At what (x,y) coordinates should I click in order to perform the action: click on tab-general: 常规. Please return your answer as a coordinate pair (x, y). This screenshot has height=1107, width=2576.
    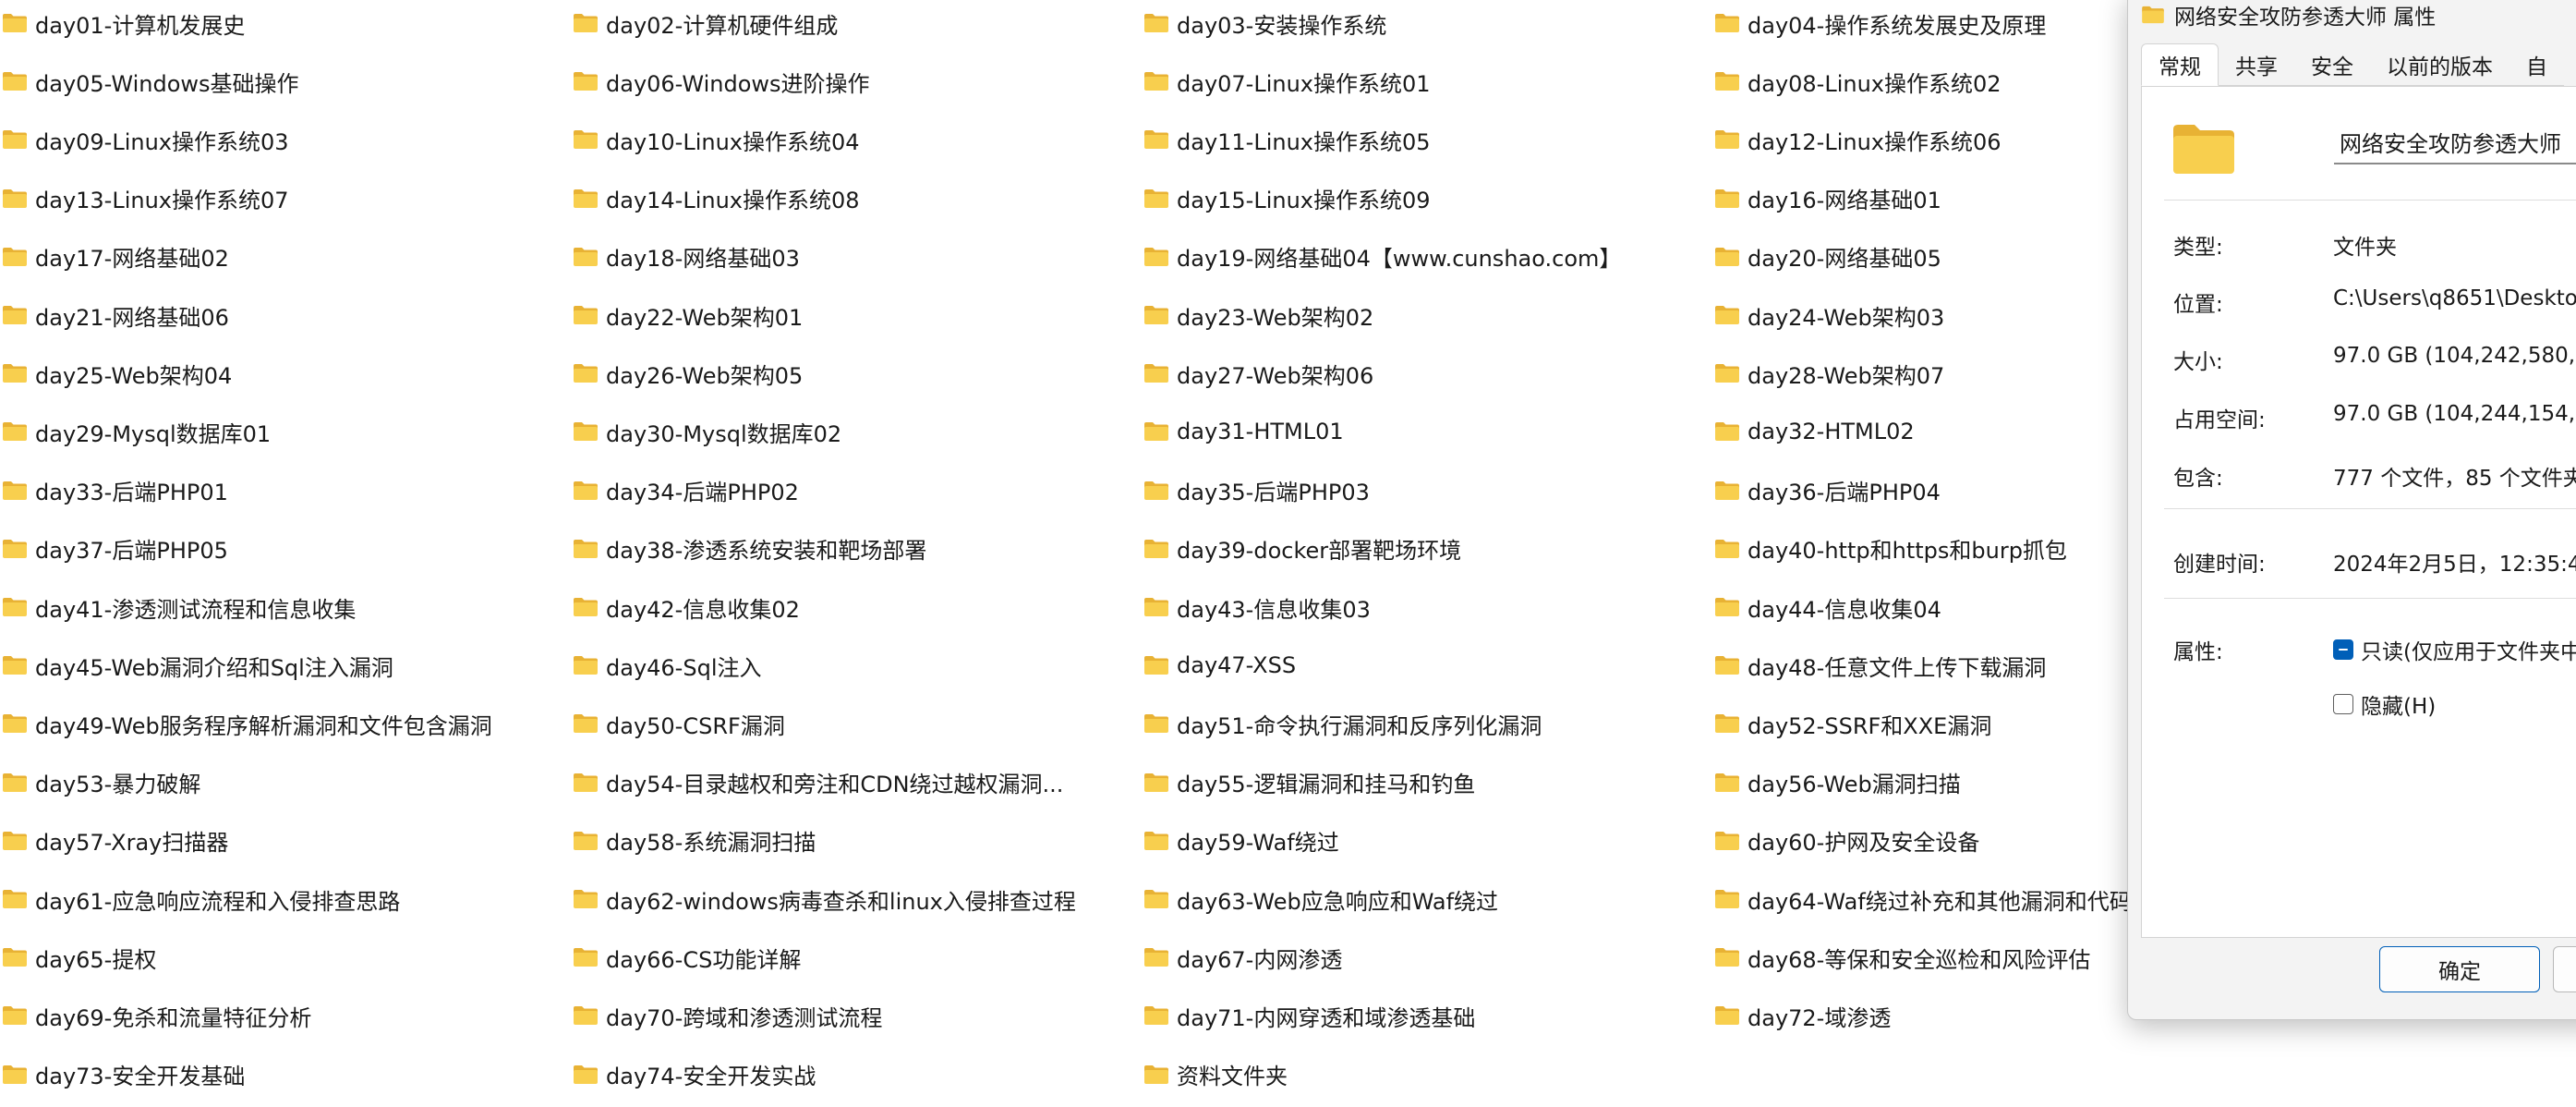
    Looking at the image, I should click on (2180, 64).